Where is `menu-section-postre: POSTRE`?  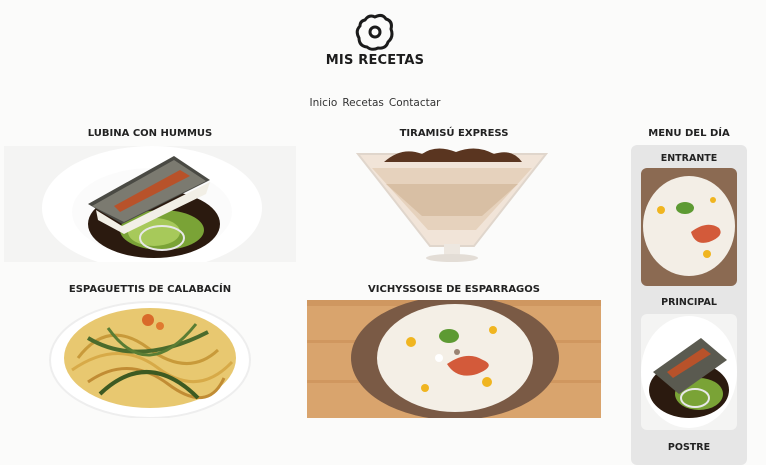
menu-section-postre: POSTRE is located at coordinates (689, 447).